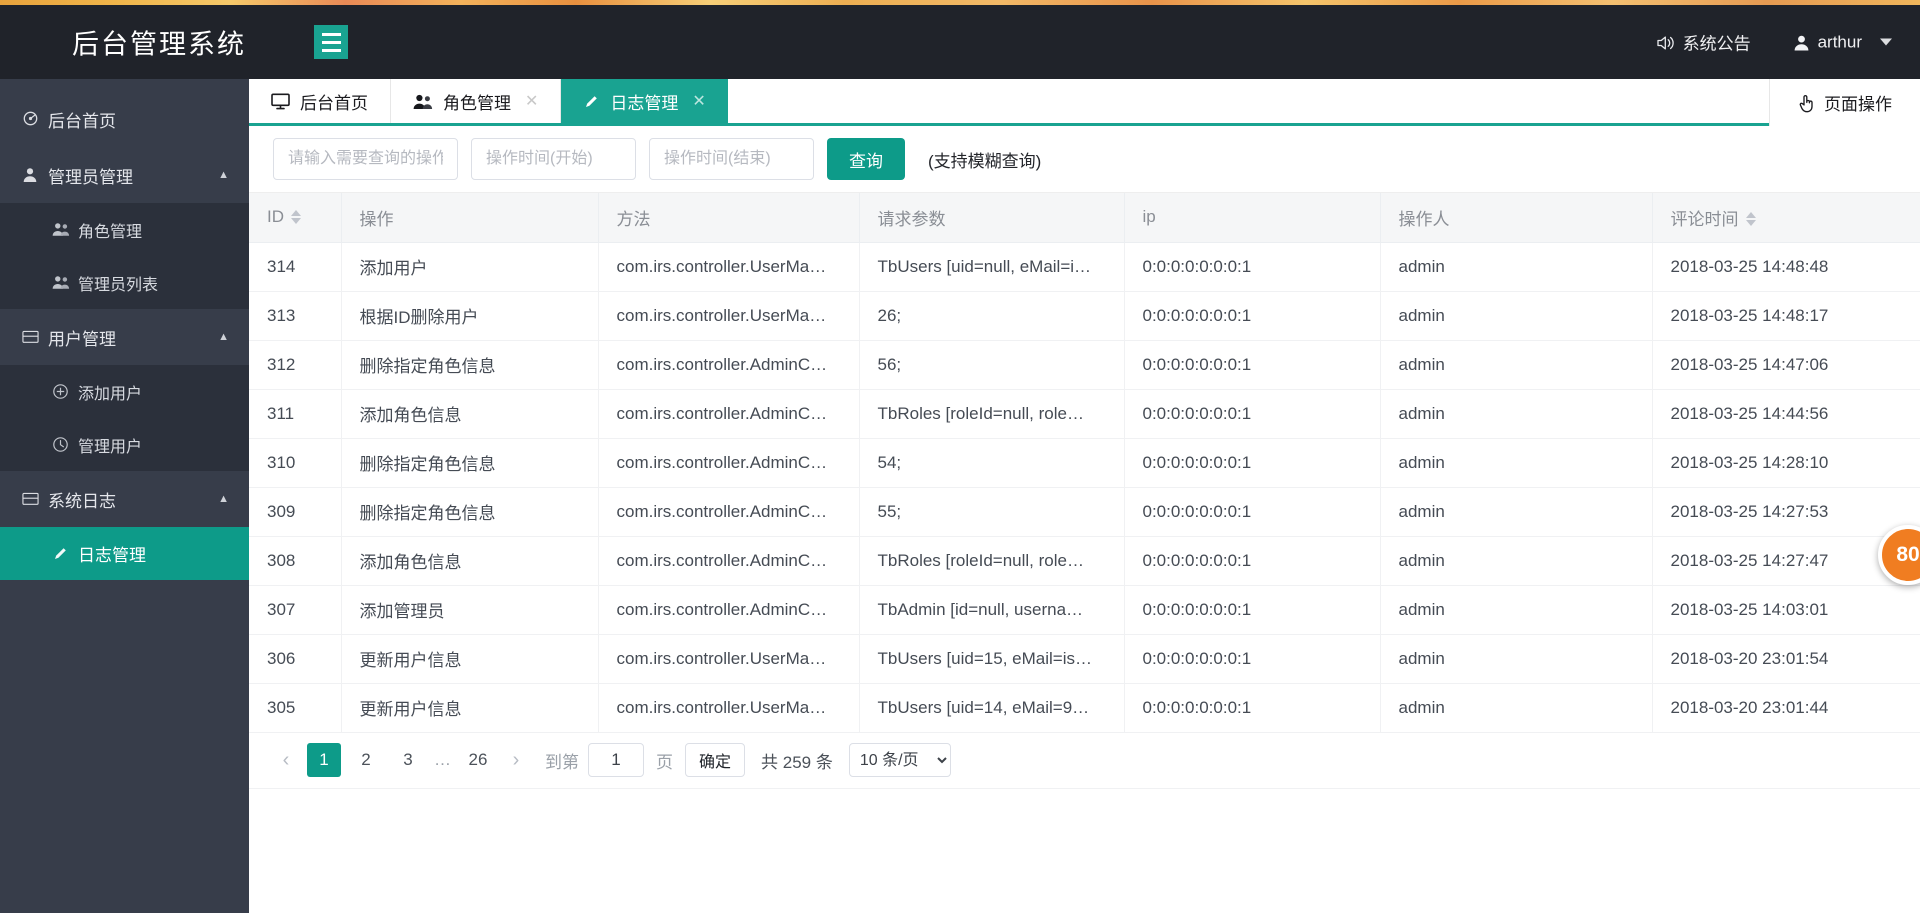  I want to click on sidebar-group-syslog: 系统日志 ▲, so click(124, 499).